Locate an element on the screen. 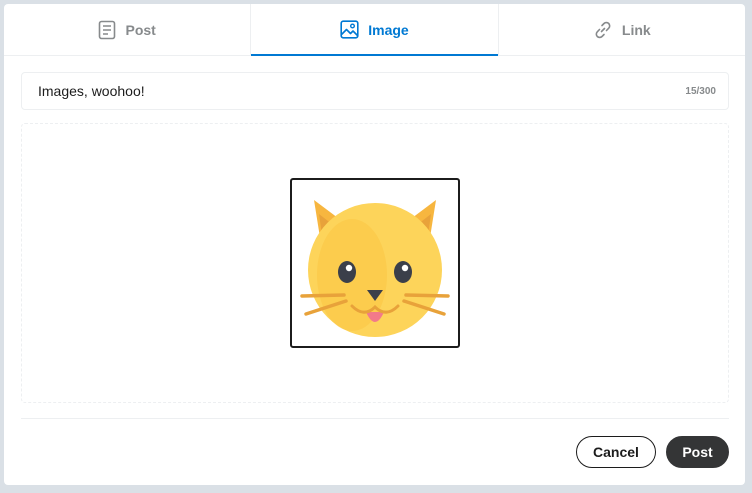  footer-divider is located at coordinates (375, 418).